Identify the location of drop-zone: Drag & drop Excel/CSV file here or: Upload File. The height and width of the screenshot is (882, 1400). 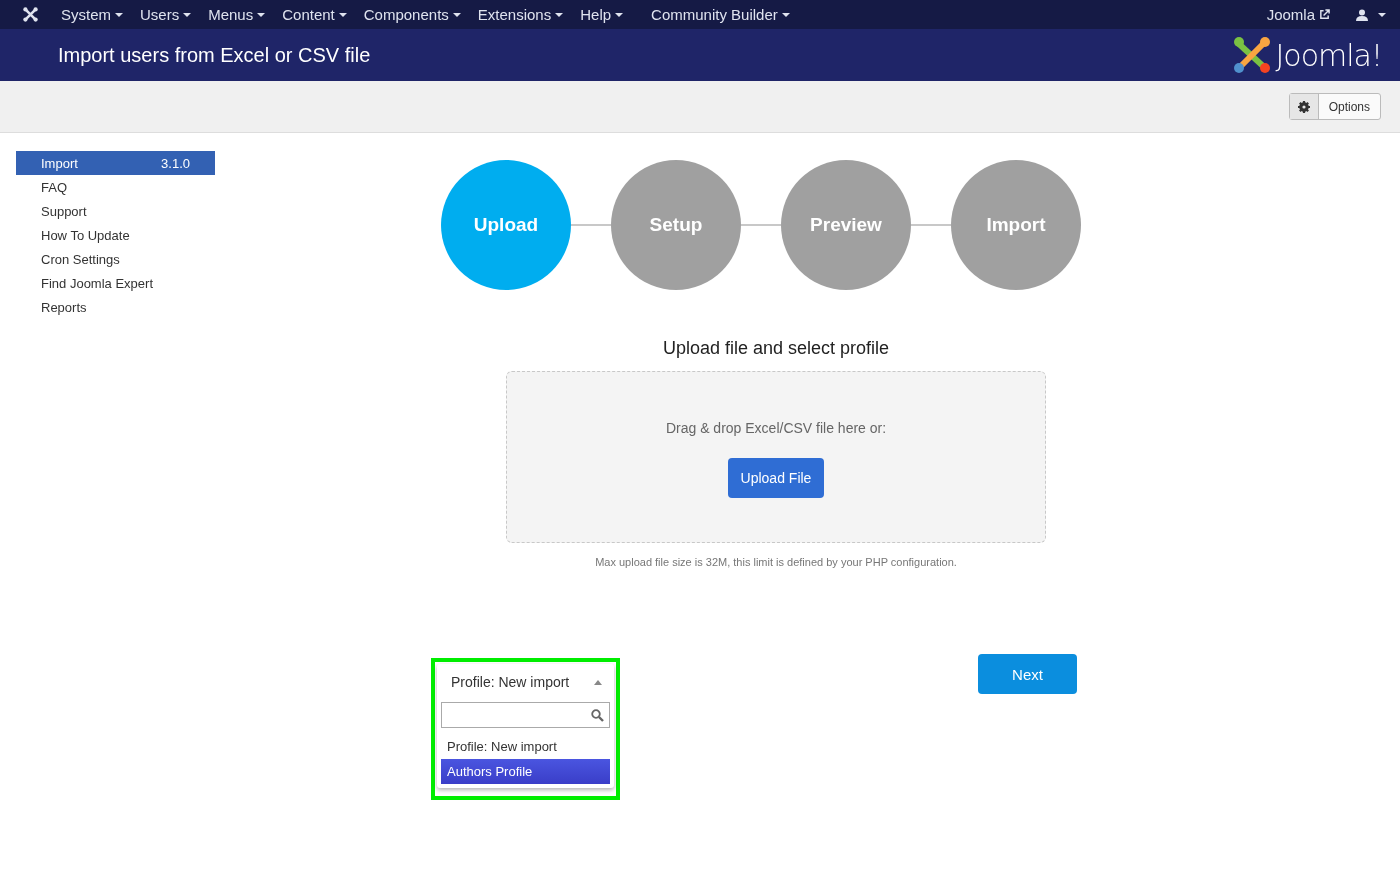
(776, 457).